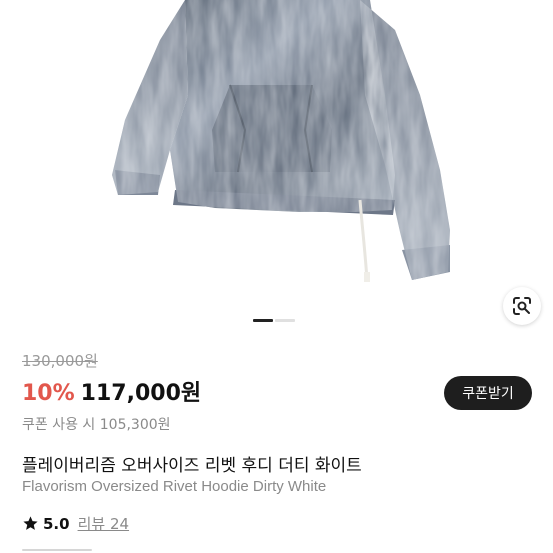  I want to click on coupon-button: 쿠폰받기, so click(488, 393).